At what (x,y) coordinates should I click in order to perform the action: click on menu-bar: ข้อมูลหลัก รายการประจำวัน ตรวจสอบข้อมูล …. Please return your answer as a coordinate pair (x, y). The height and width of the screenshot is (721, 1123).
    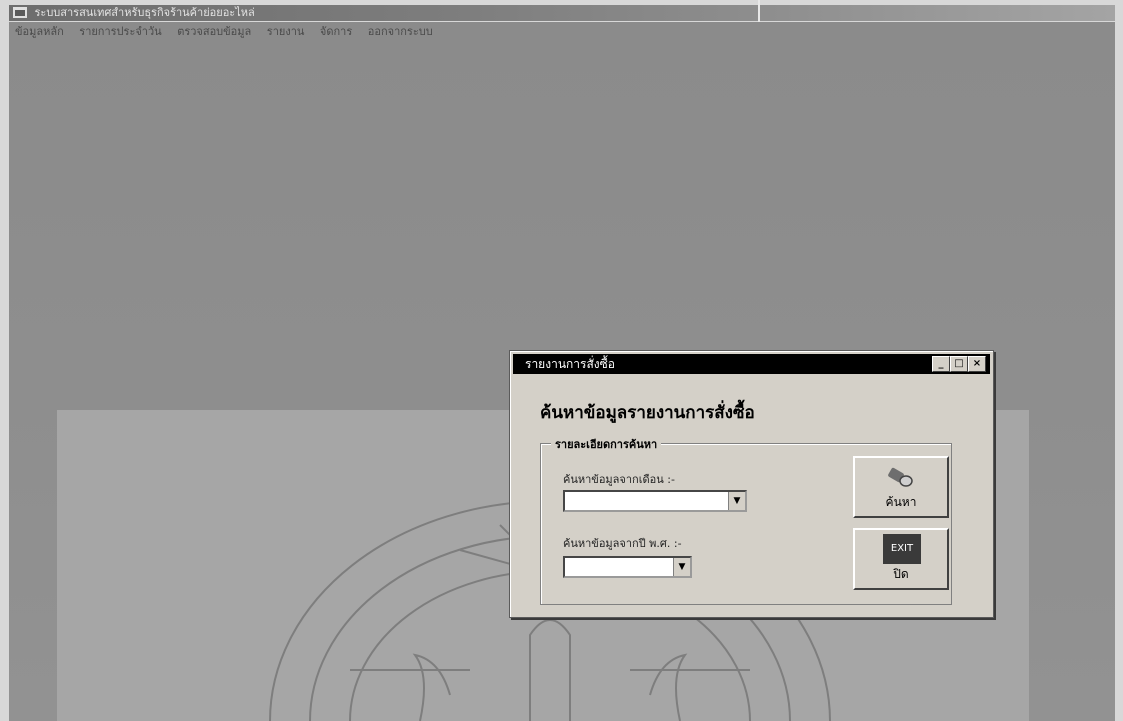
    Looking at the image, I should click on (562, 32).